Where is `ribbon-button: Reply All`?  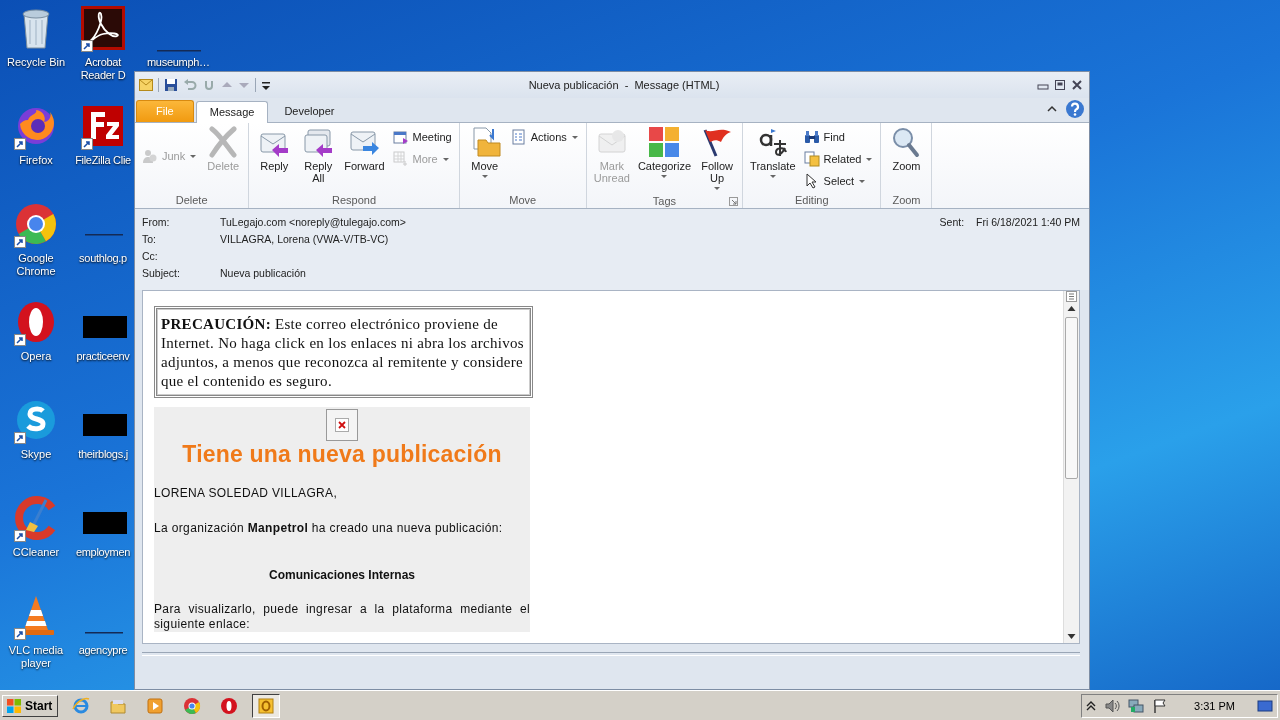
ribbon-button: Reply All is located at coordinates (318, 155).